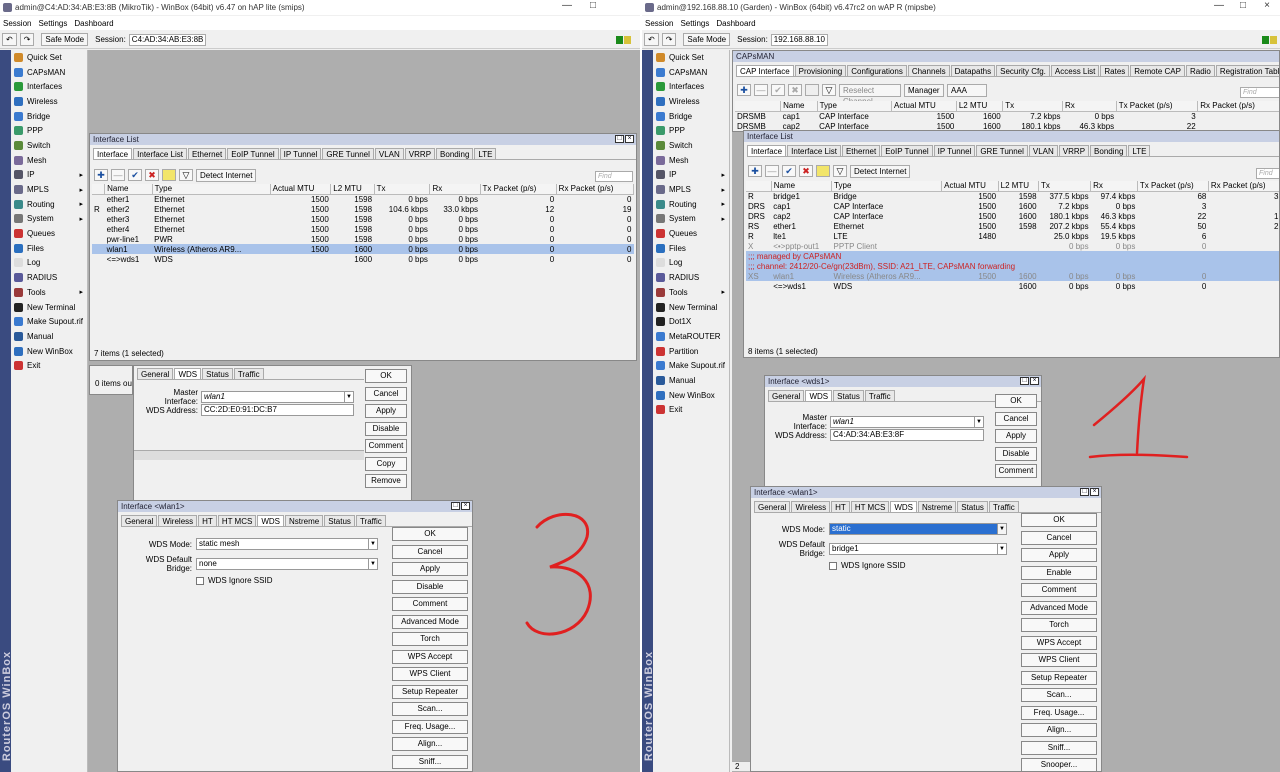 The height and width of the screenshot is (772, 1280). What do you see at coordinates (207, 153) in the screenshot?
I see `tab-ethernet: Ethernet` at bounding box center [207, 153].